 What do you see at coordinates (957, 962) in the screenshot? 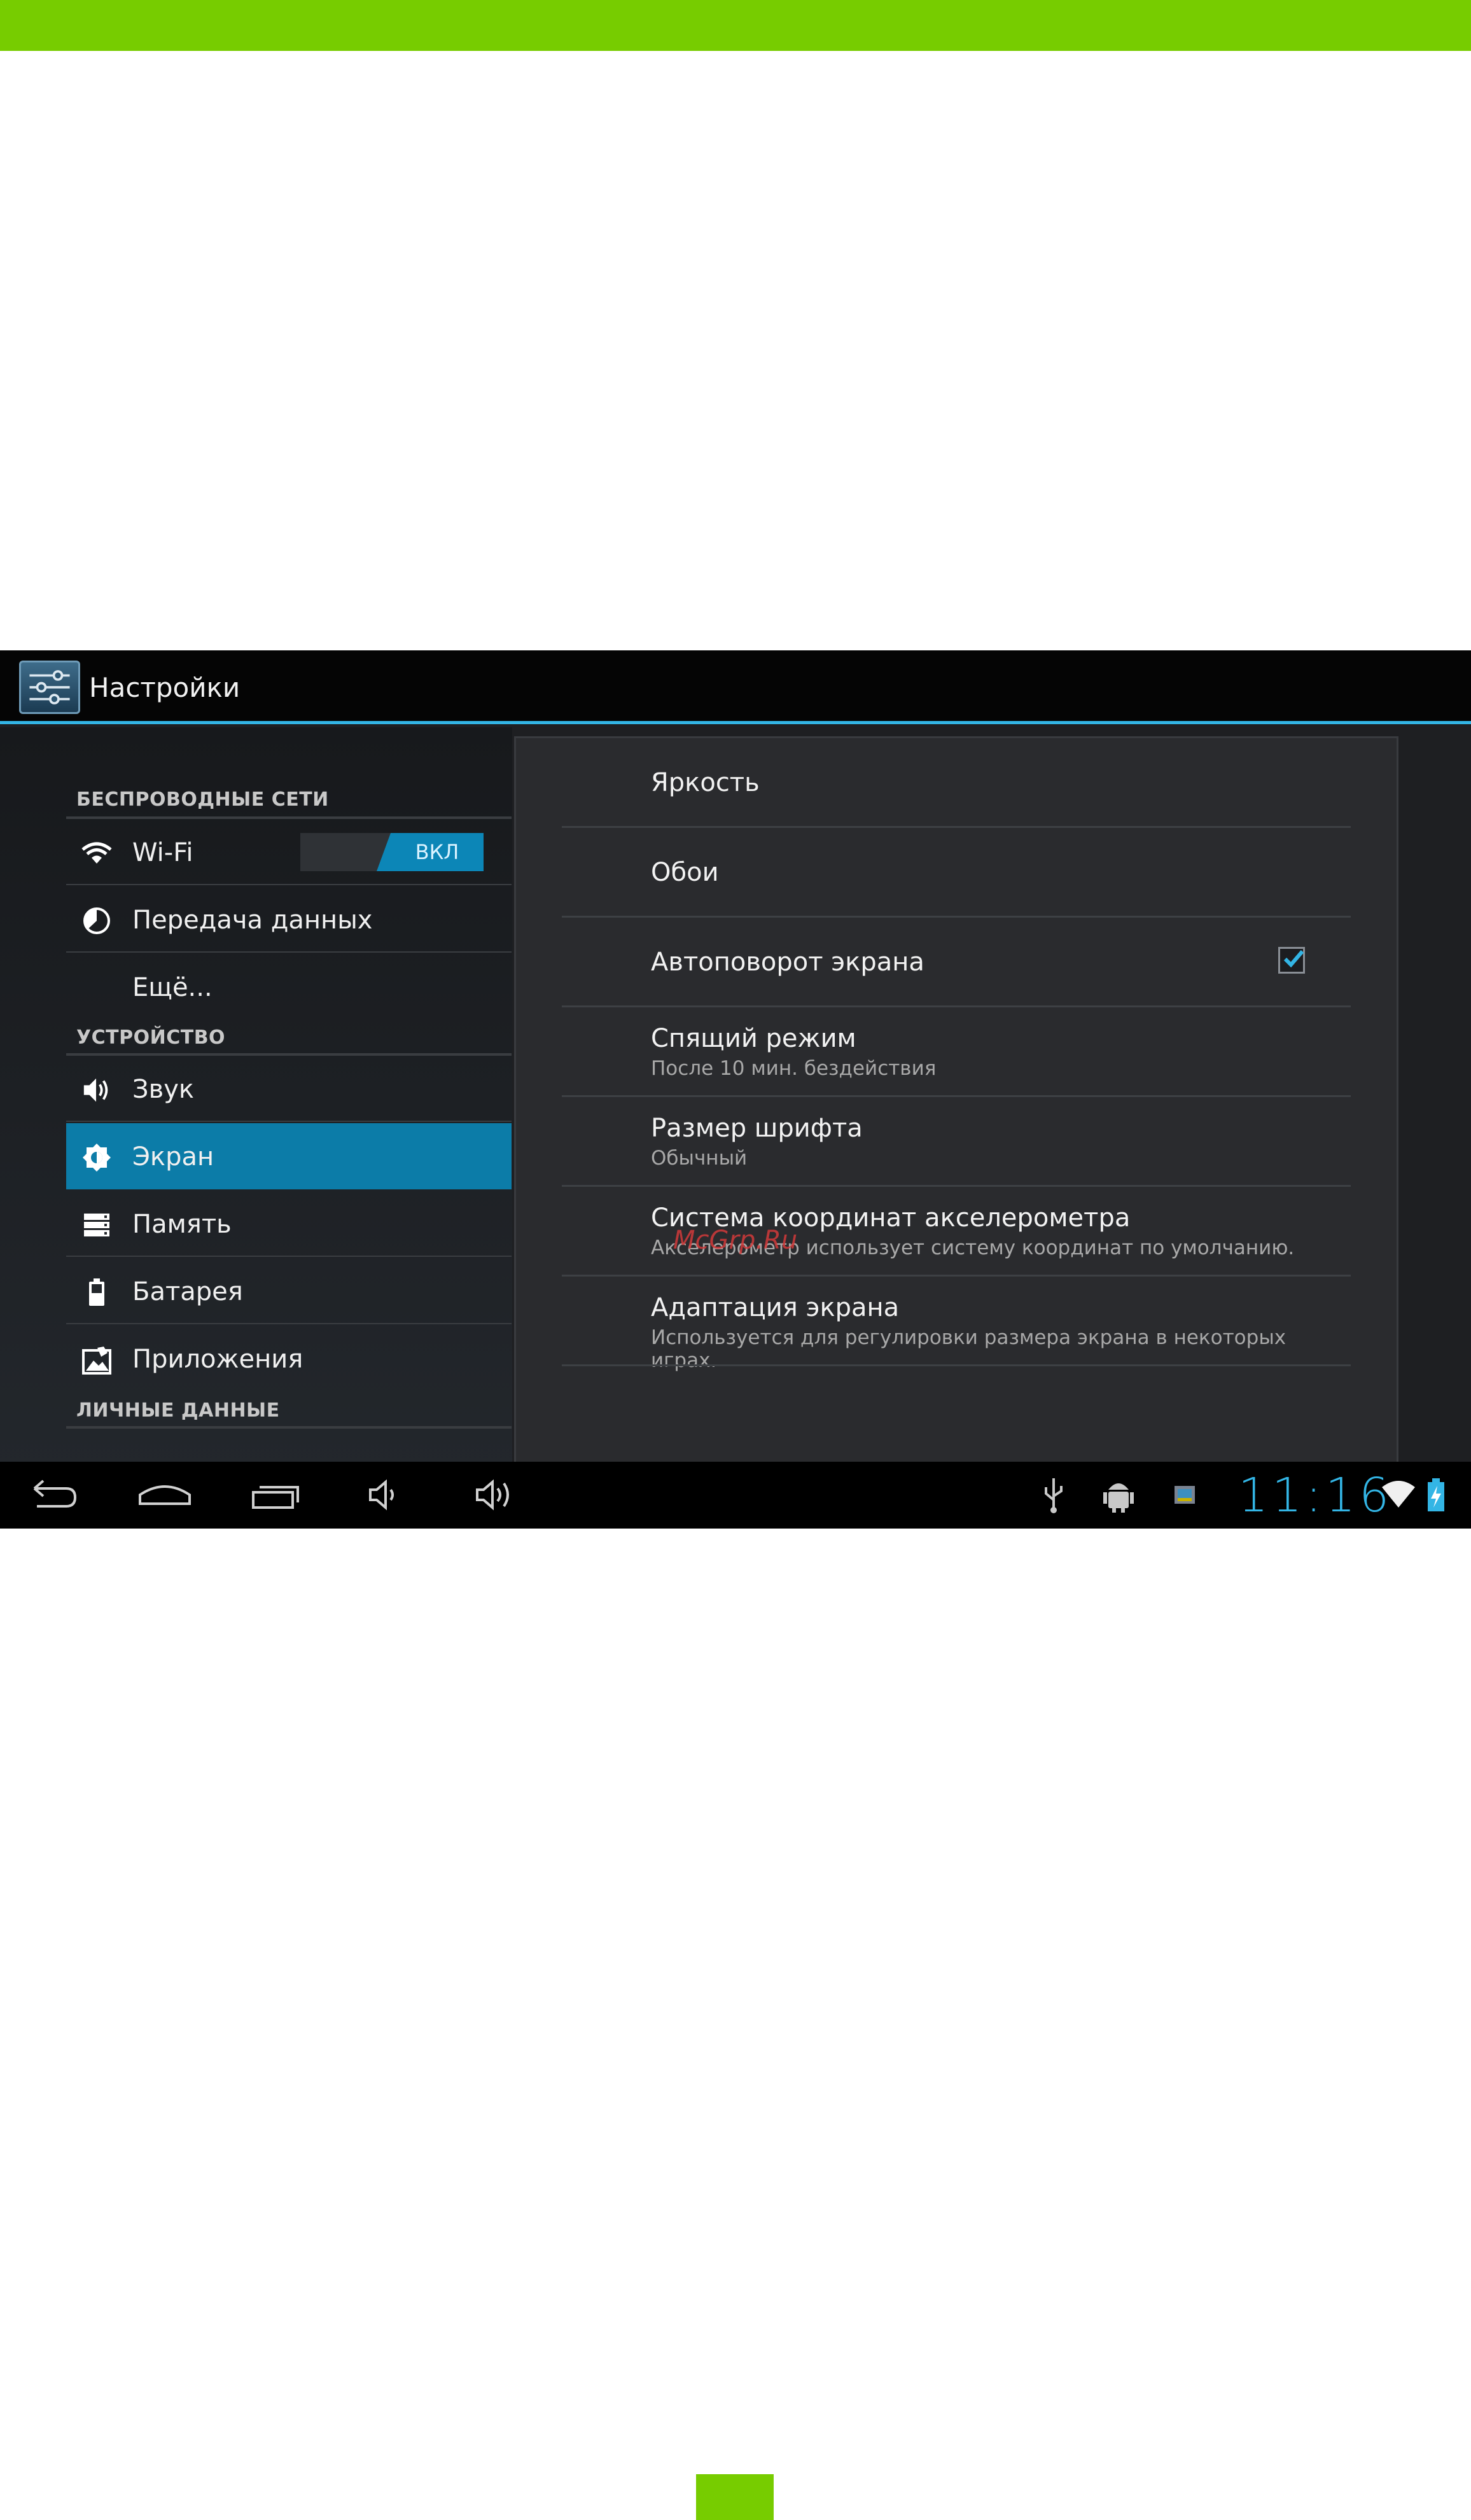
I see `setting-auto-rotate: Автоповорот экрана` at bounding box center [957, 962].